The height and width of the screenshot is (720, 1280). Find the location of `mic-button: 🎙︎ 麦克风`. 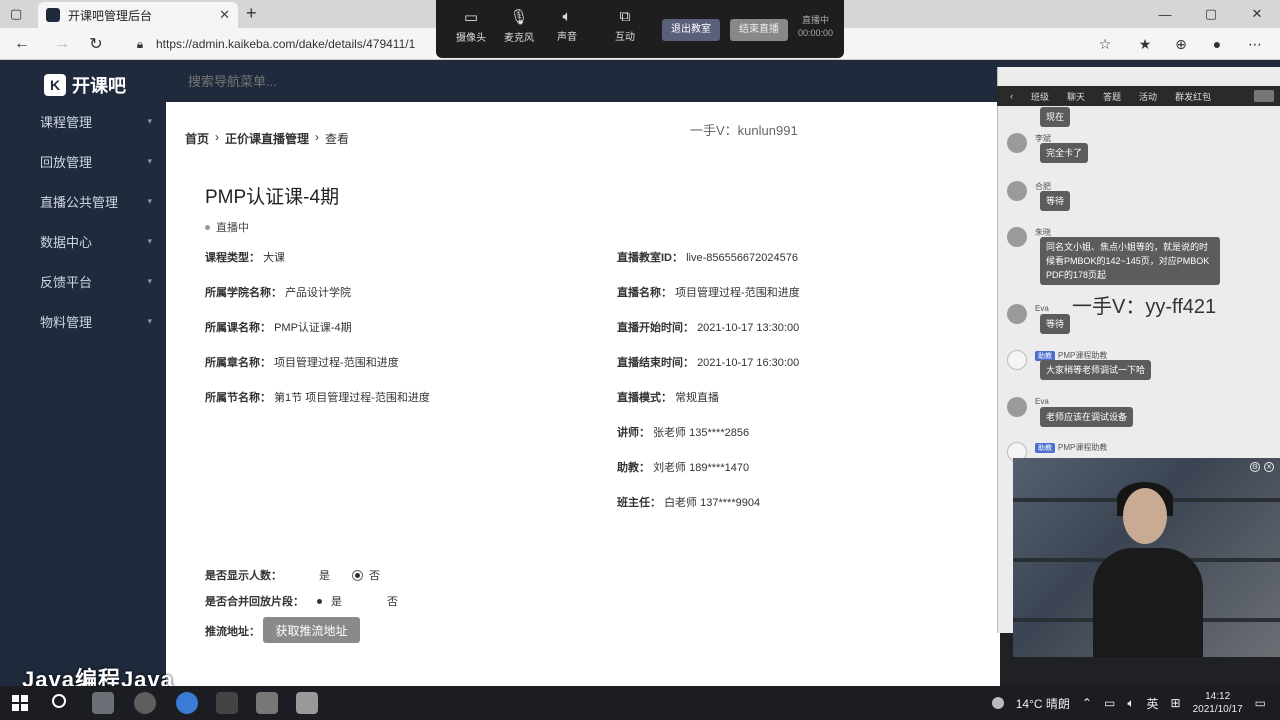

mic-button: 🎙︎ 麦克风 is located at coordinates (519, 26).